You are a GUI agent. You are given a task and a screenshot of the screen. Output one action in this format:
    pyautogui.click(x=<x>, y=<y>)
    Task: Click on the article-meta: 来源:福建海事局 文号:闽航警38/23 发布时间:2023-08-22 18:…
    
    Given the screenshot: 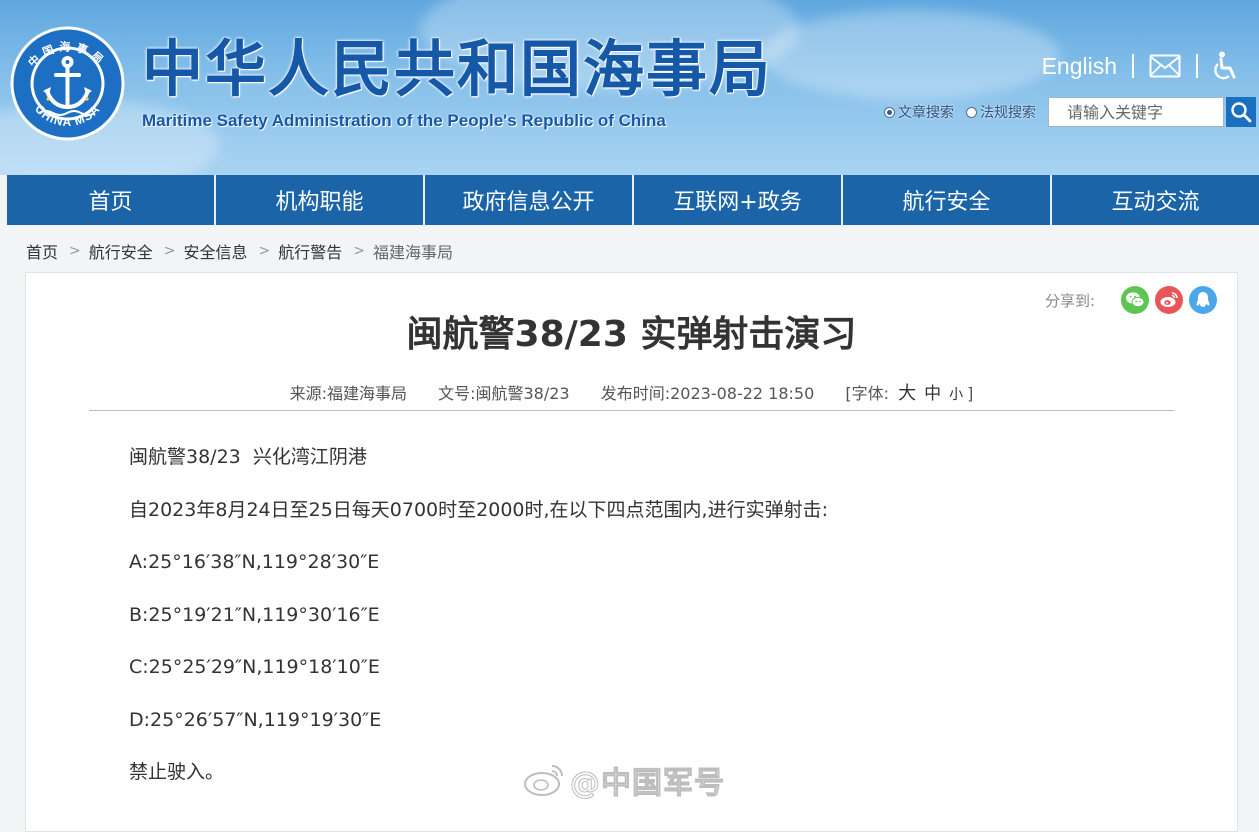 What is the action you would take?
    pyautogui.click(x=631, y=392)
    